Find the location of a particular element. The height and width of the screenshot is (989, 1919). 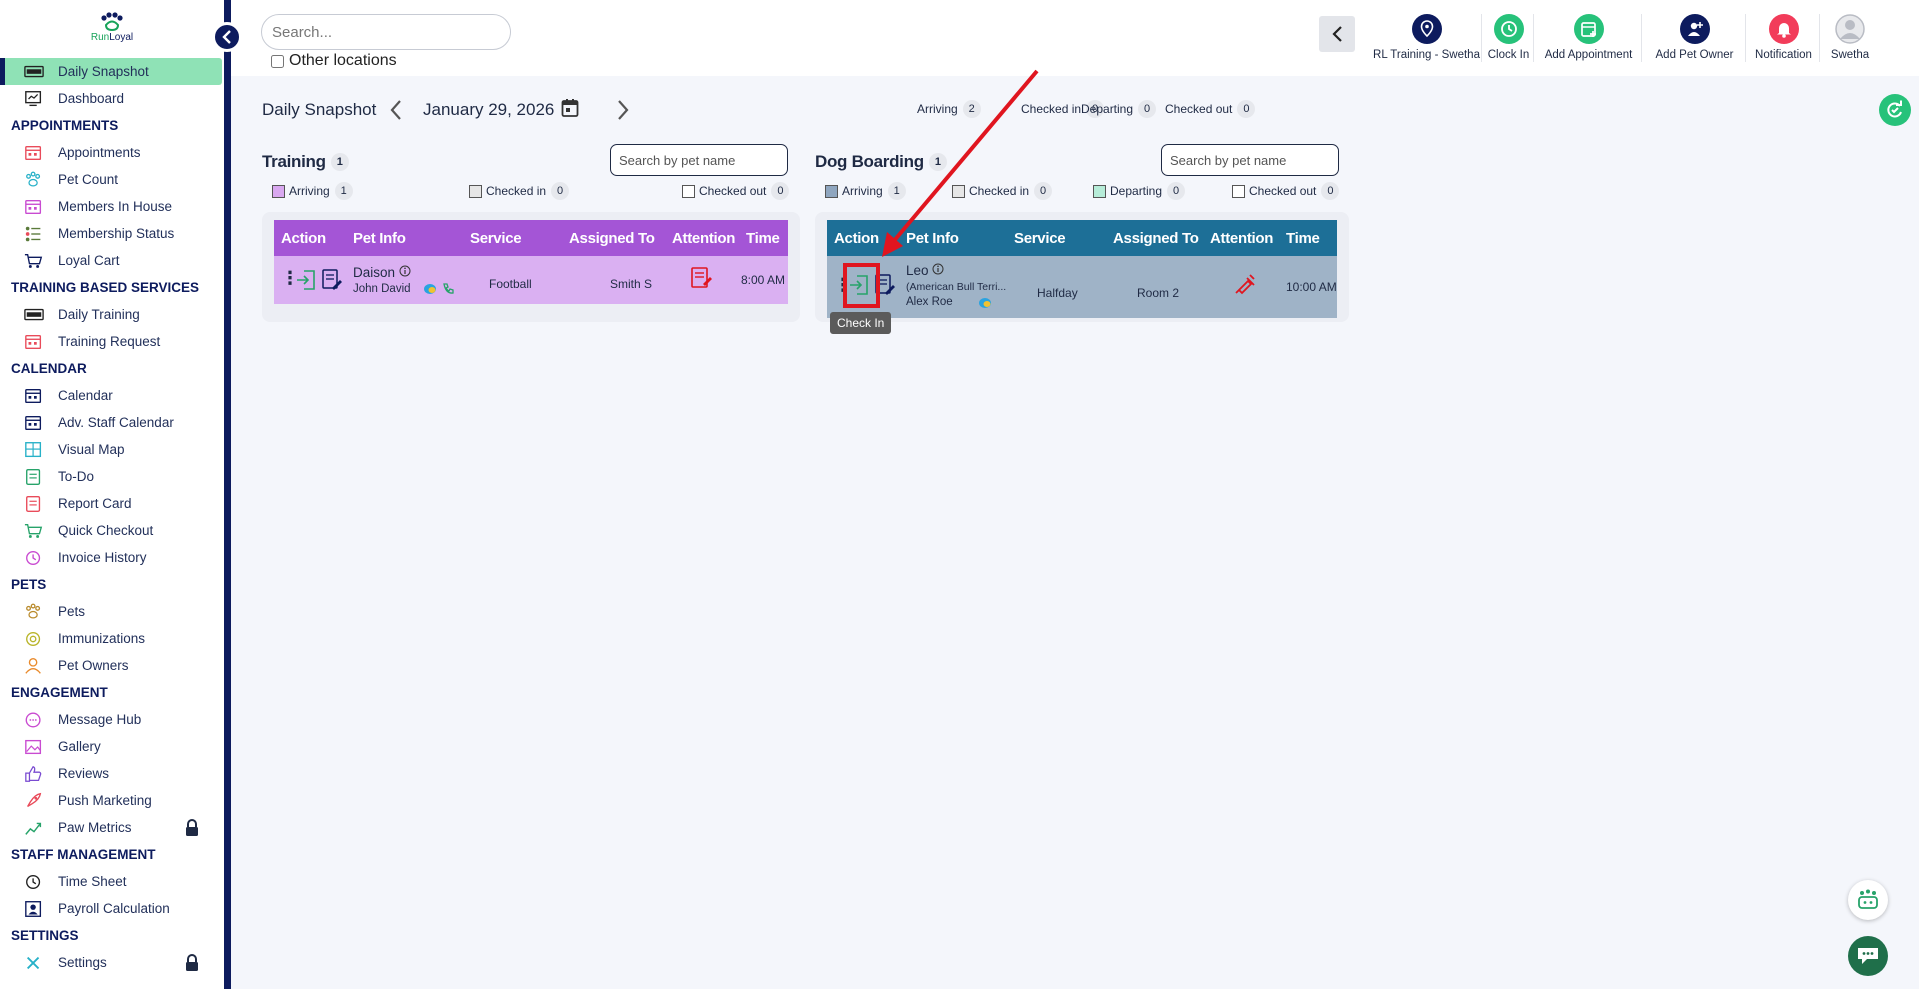

notification-button: Notification is located at coordinates (1784, 38).